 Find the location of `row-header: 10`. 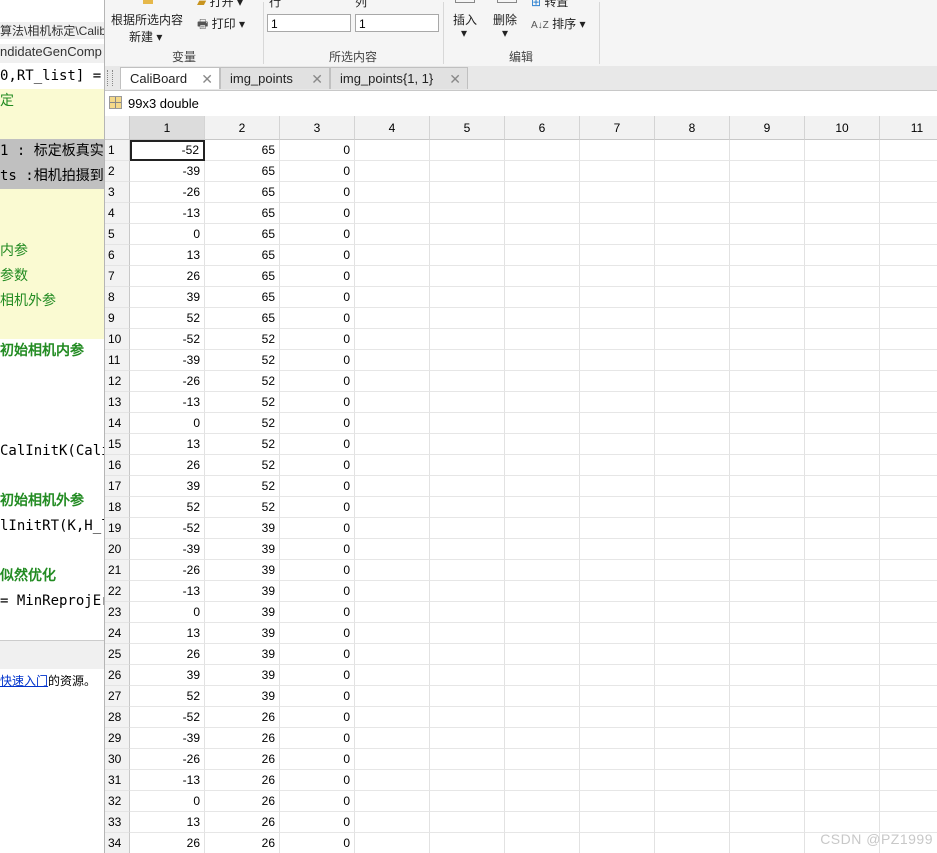

row-header: 10 is located at coordinates (117, 339).